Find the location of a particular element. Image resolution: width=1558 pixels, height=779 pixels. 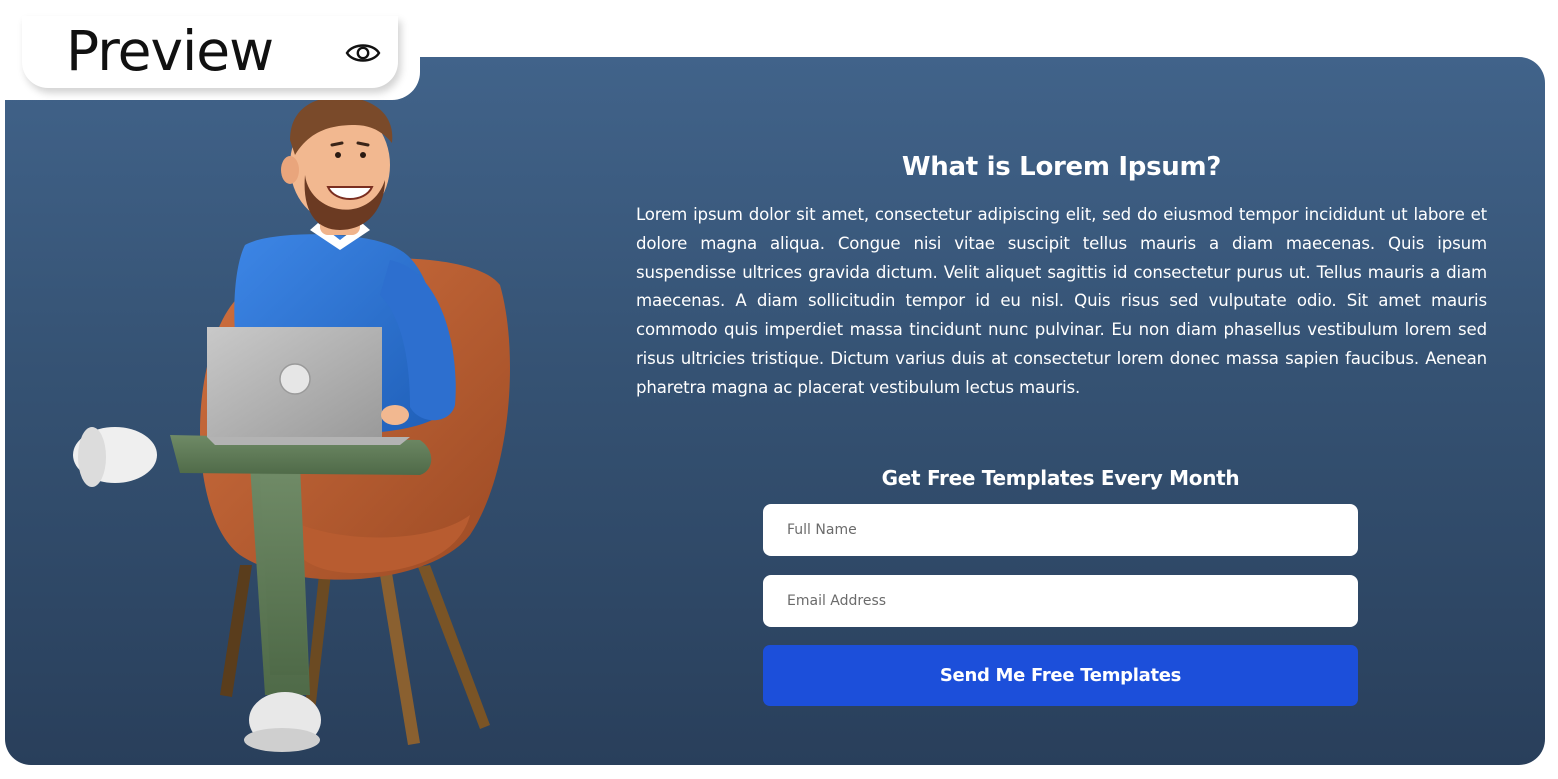

email-input is located at coordinates (1060, 601).